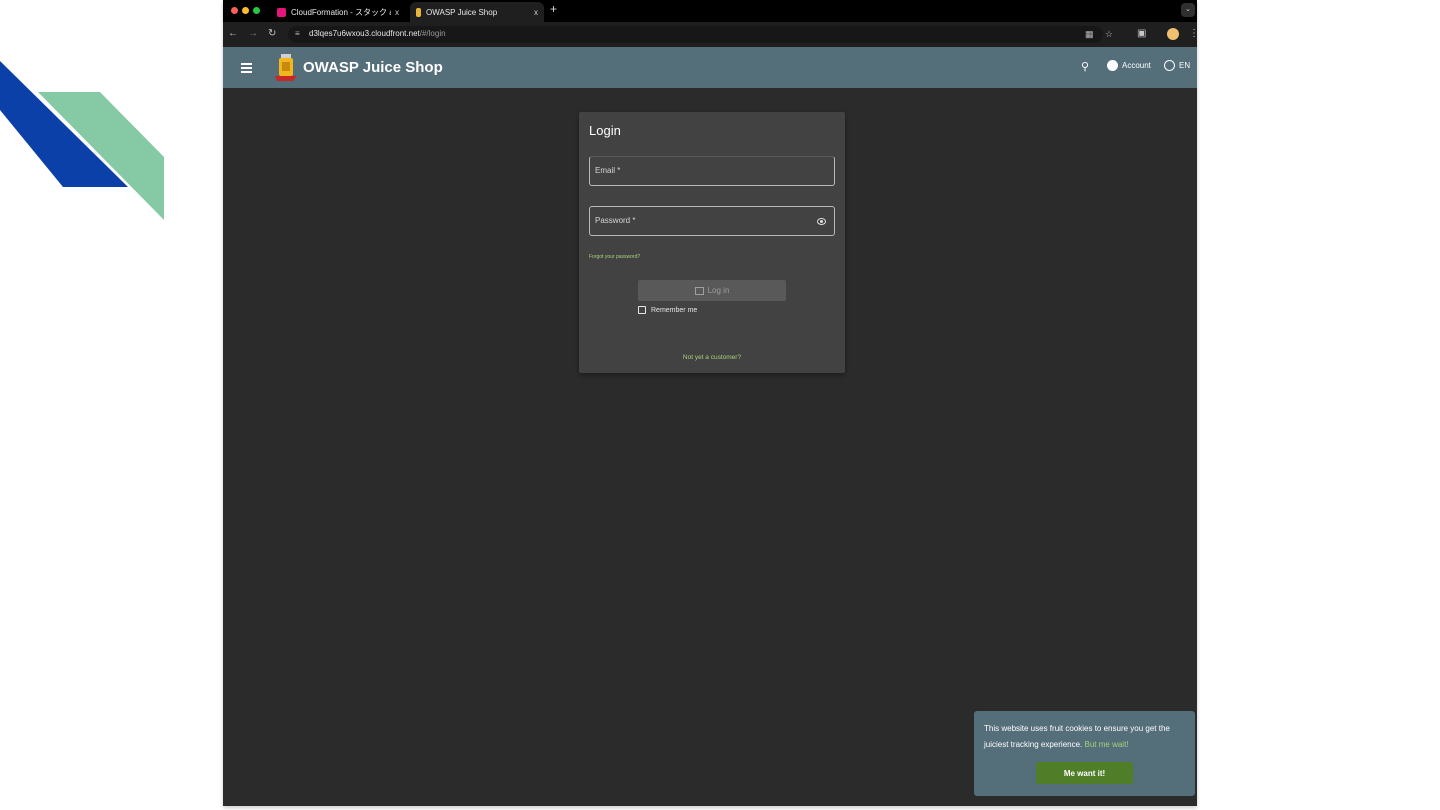 This screenshot has width=1440, height=810. Describe the element at coordinates (710, 67) in the screenshot. I see `app-toolbar: OWASP Juice Shop ⚲ Account EN` at that location.